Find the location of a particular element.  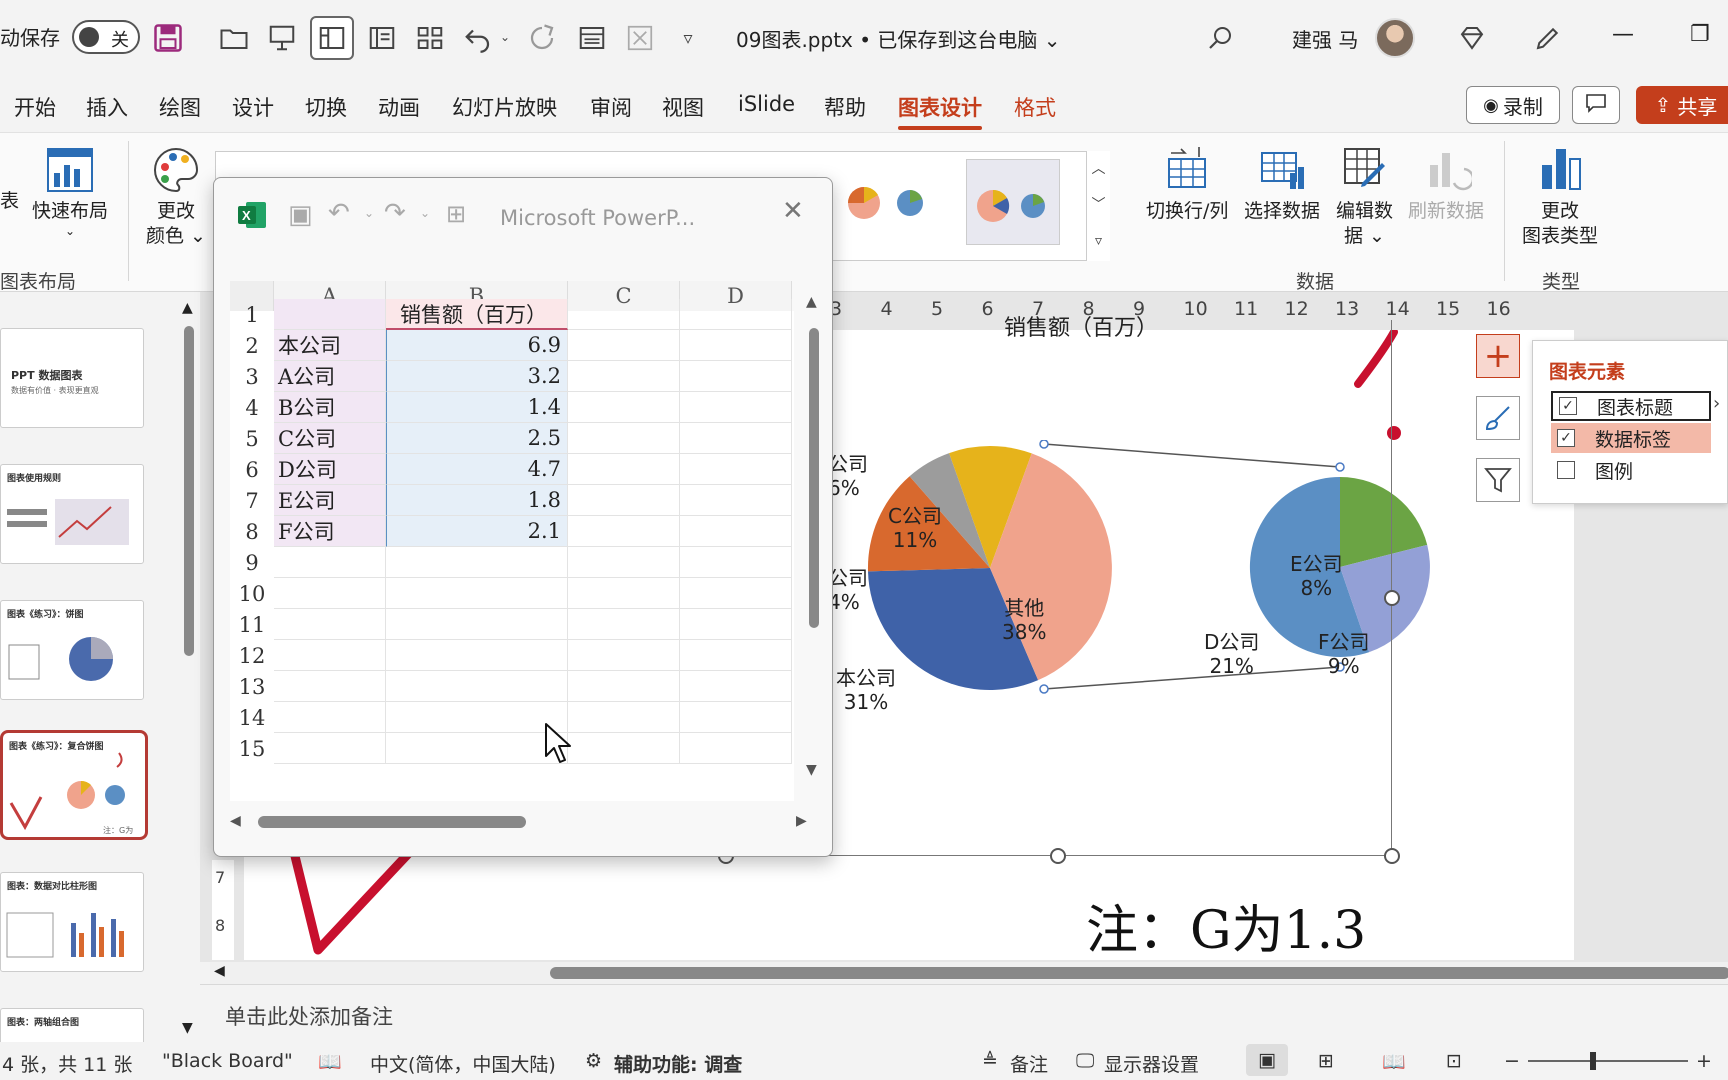

change-colors-button: 更改 颜色 ⌄ is located at coordinates (176, 196).